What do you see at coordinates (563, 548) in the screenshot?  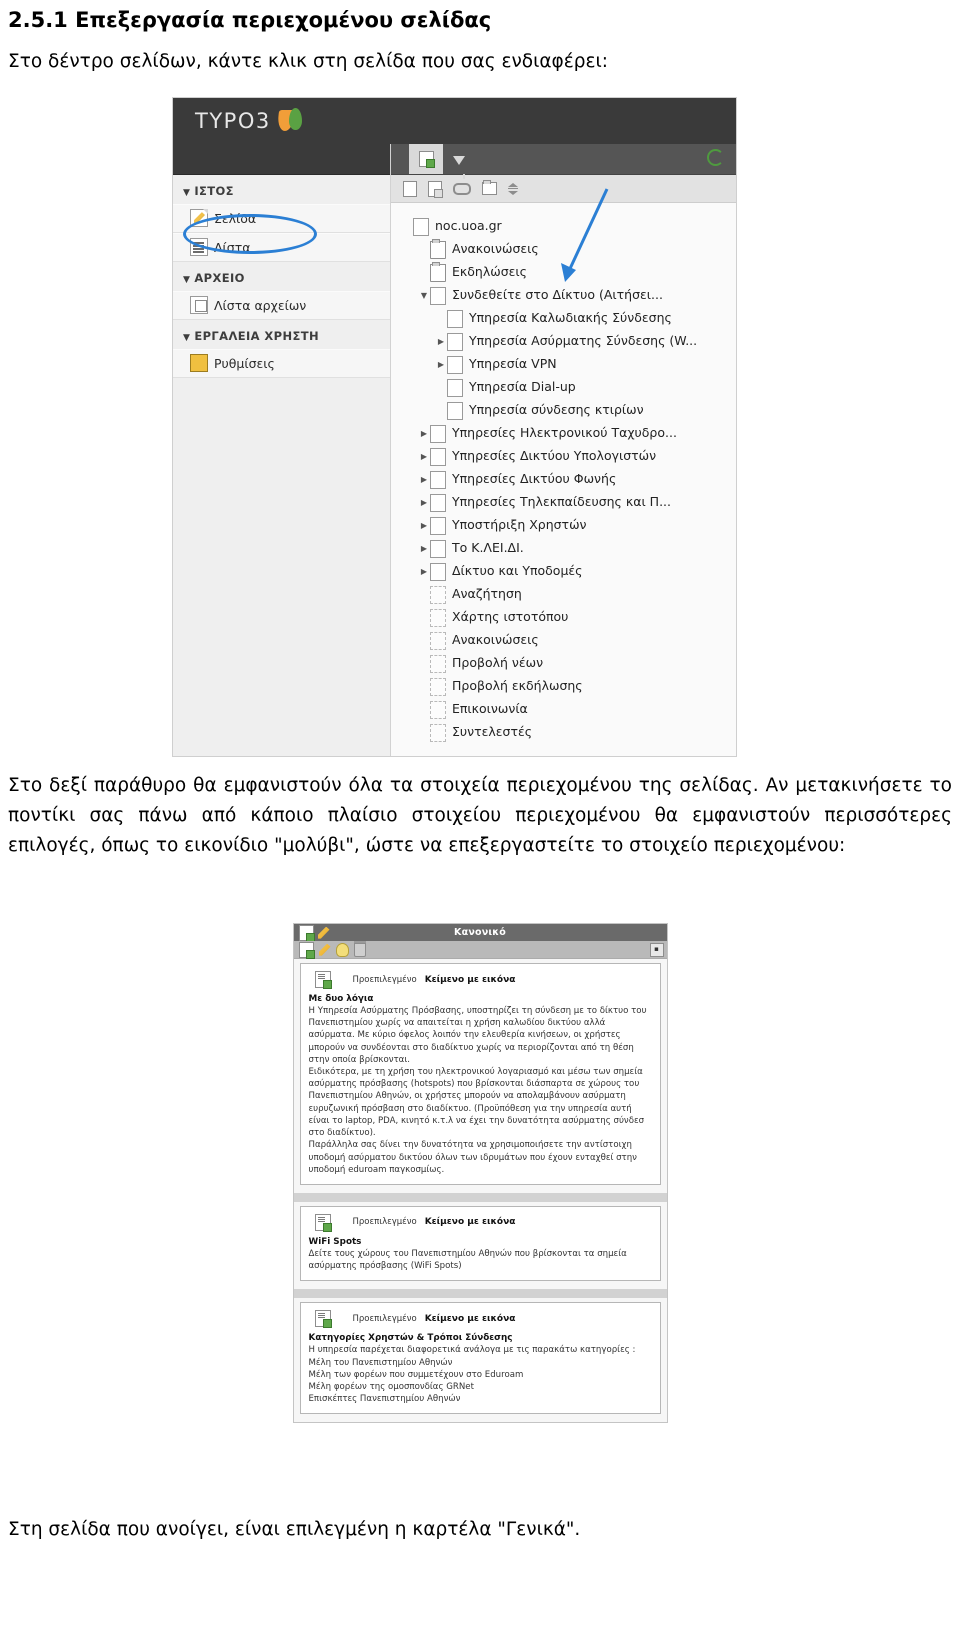 I see `page-tree-node: ▶ Το Κ.ΛΕΙ.ΔΙ.` at bounding box center [563, 548].